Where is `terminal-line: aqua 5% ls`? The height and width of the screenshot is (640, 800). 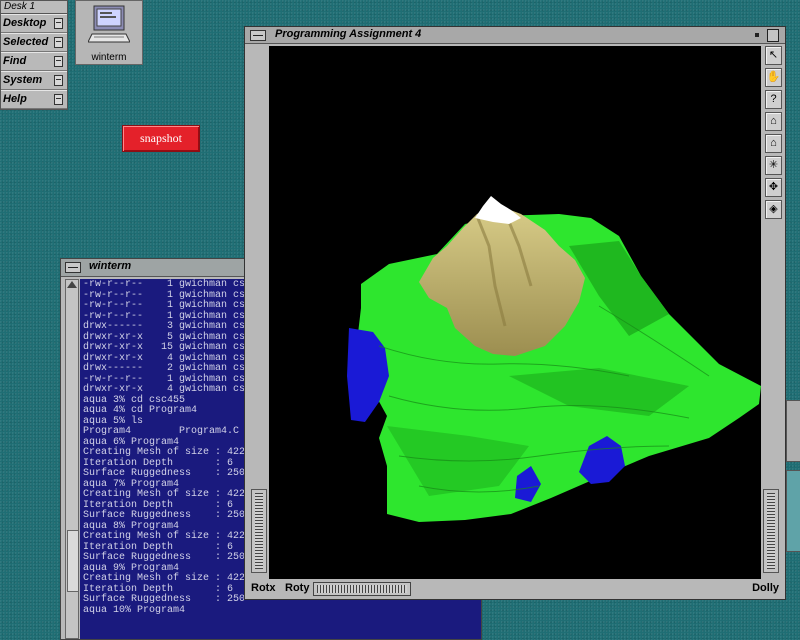 terminal-line: aqua 5% ls is located at coordinates (113, 421).